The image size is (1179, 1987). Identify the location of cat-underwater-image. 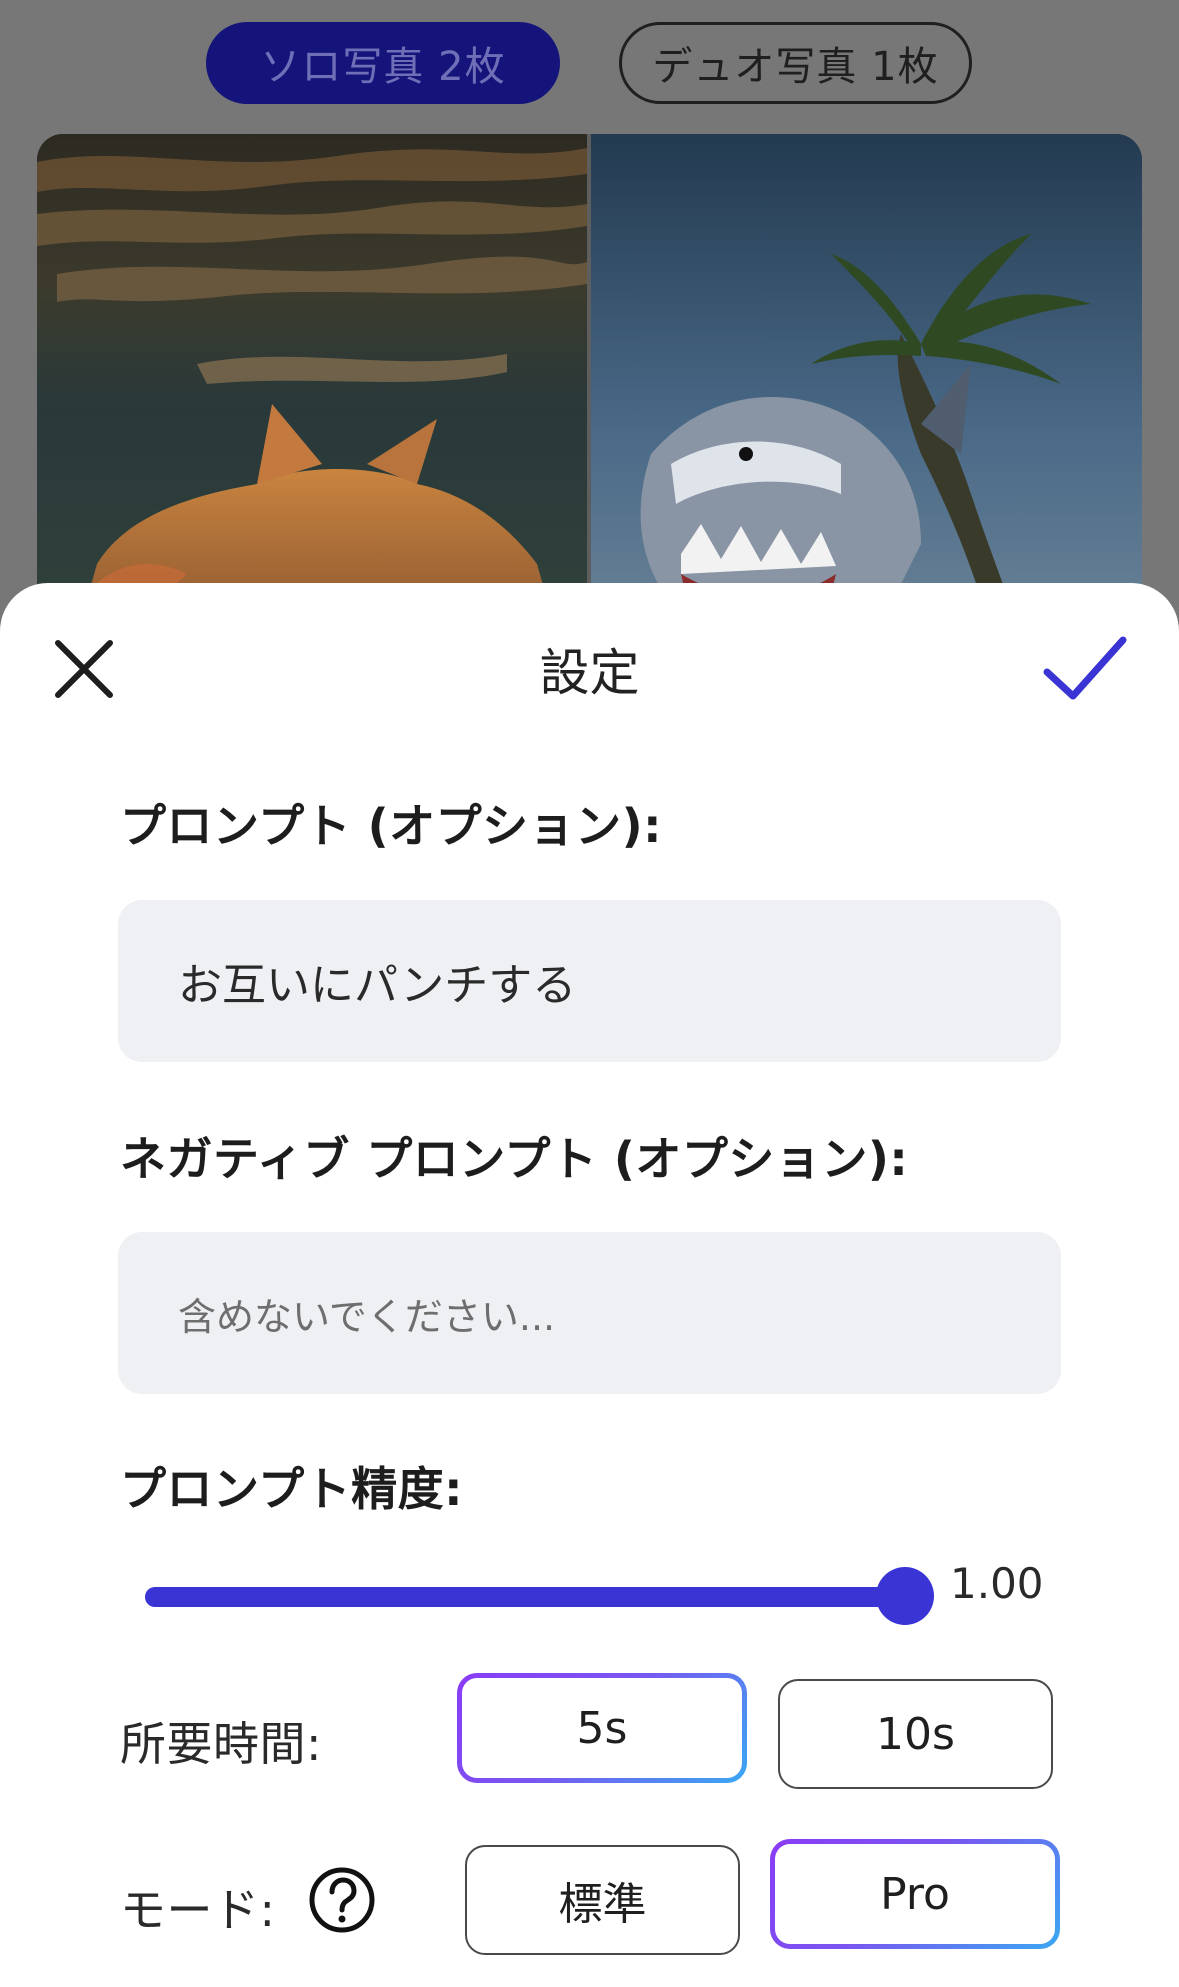
(312, 384).